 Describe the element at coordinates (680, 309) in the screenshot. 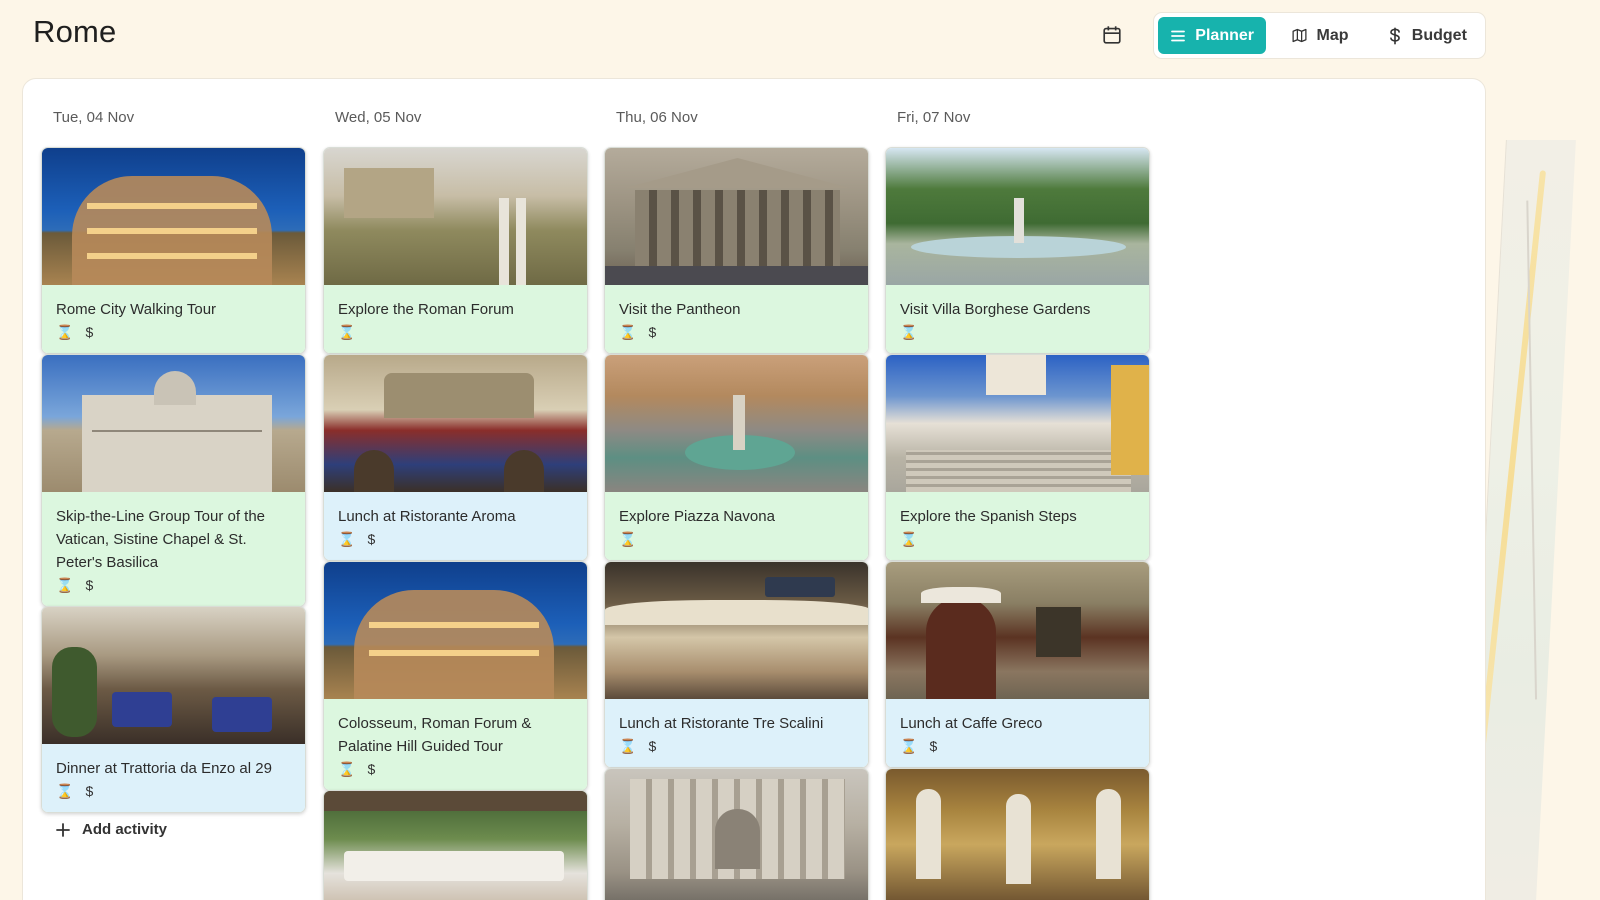

I see `card-title: Visit the Pantheon` at that location.